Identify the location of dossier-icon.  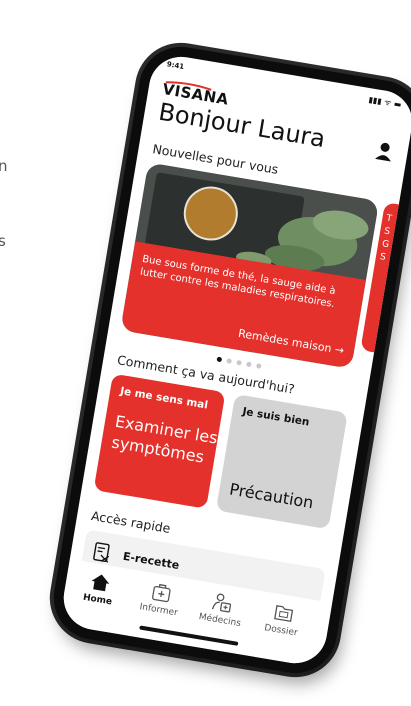
(284, 614).